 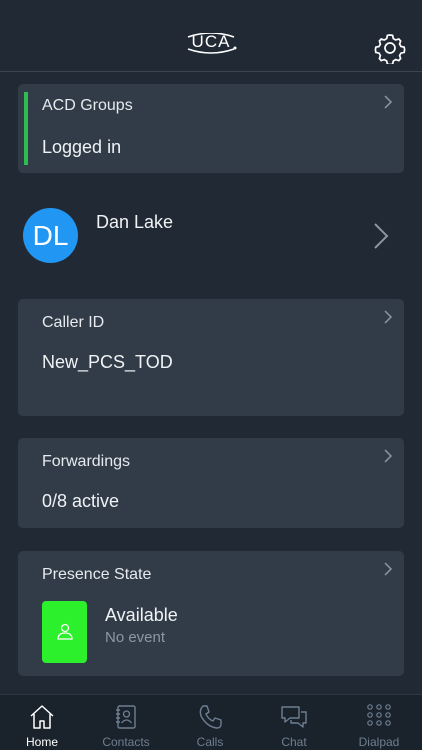 What do you see at coordinates (294, 717) in the screenshot?
I see `chat-icon` at bounding box center [294, 717].